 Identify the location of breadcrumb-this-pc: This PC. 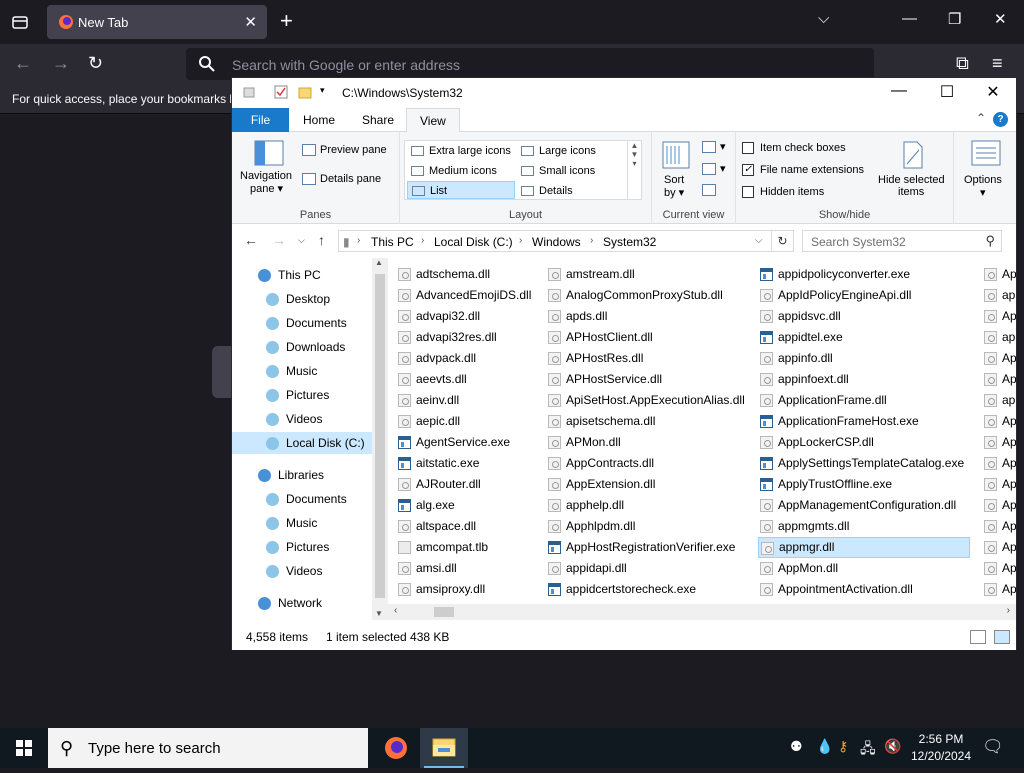
(392, 242).